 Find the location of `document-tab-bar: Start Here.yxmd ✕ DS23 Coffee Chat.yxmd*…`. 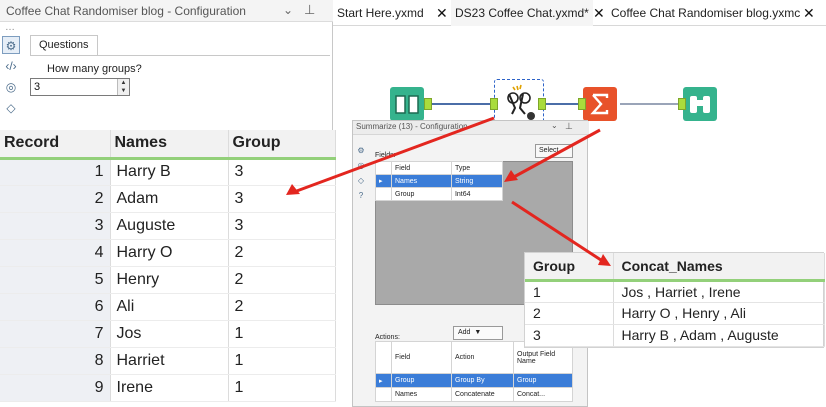

document-tab-bar: Start Here.yxmd ✕ DS23 Coffee Chat.yxmd*… is located at coordinates (579, 13).